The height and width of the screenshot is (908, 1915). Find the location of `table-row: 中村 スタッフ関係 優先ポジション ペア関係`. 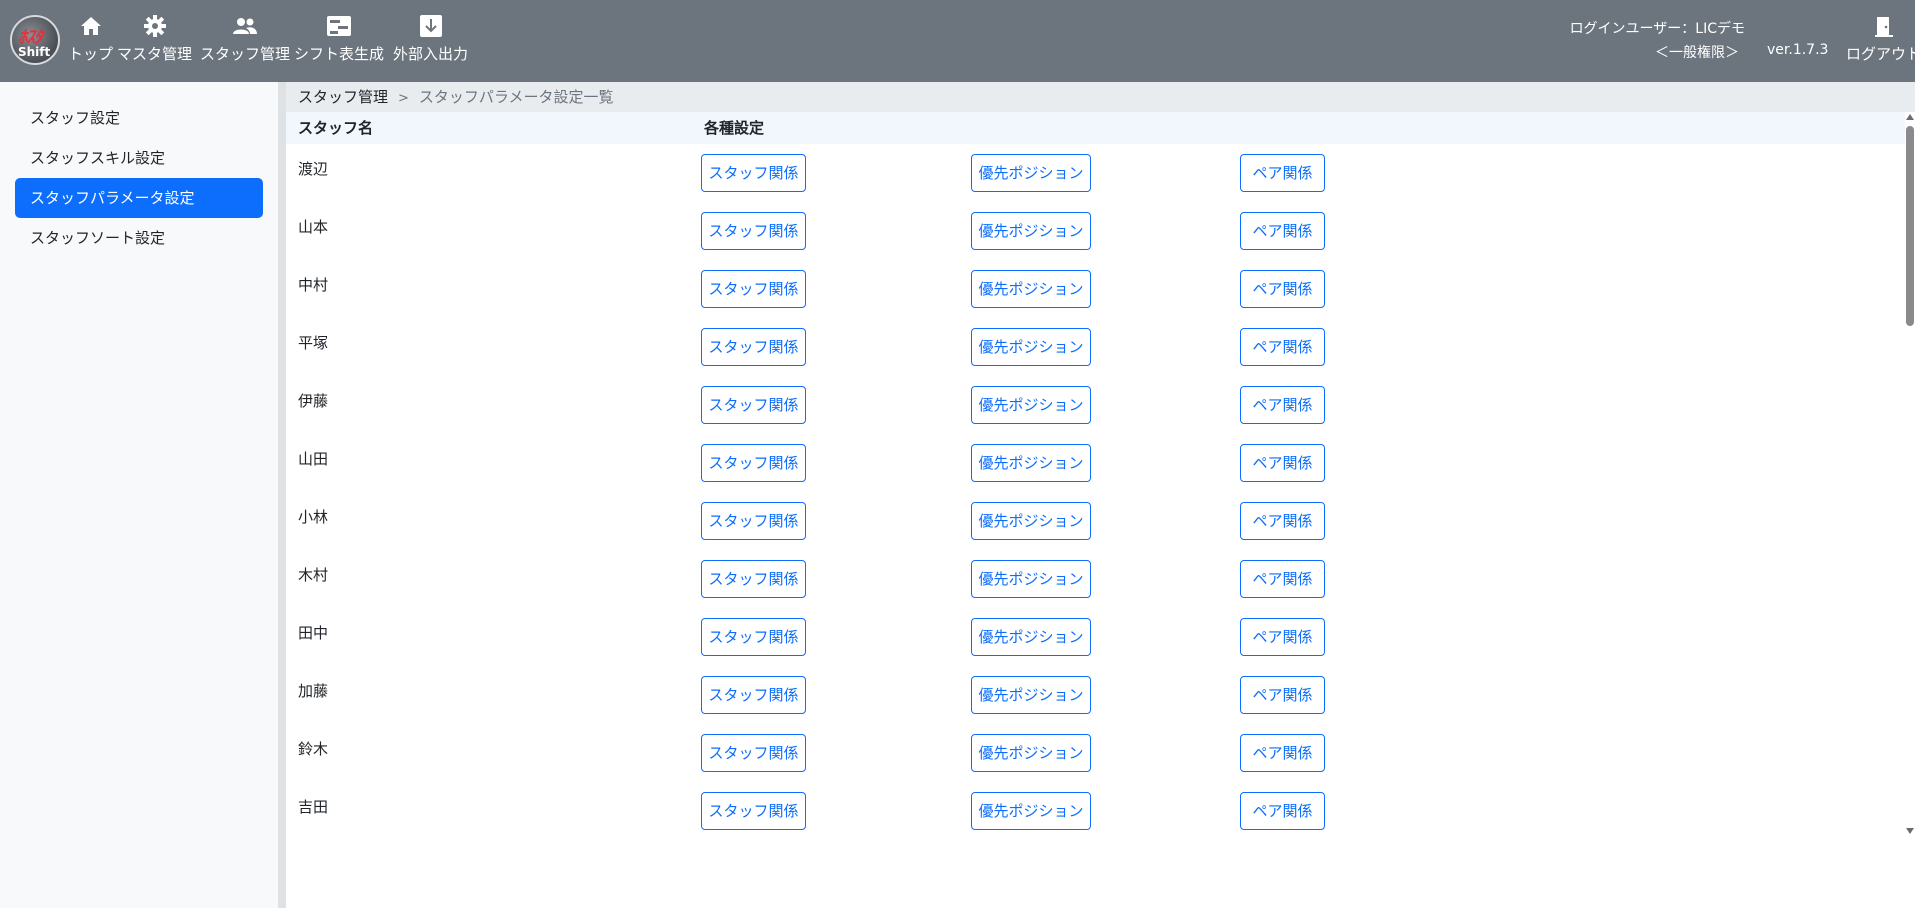

table-row: 中村 スタッフ関係 優先ポジション ペア関係 is located at coordinates (1095, 289).